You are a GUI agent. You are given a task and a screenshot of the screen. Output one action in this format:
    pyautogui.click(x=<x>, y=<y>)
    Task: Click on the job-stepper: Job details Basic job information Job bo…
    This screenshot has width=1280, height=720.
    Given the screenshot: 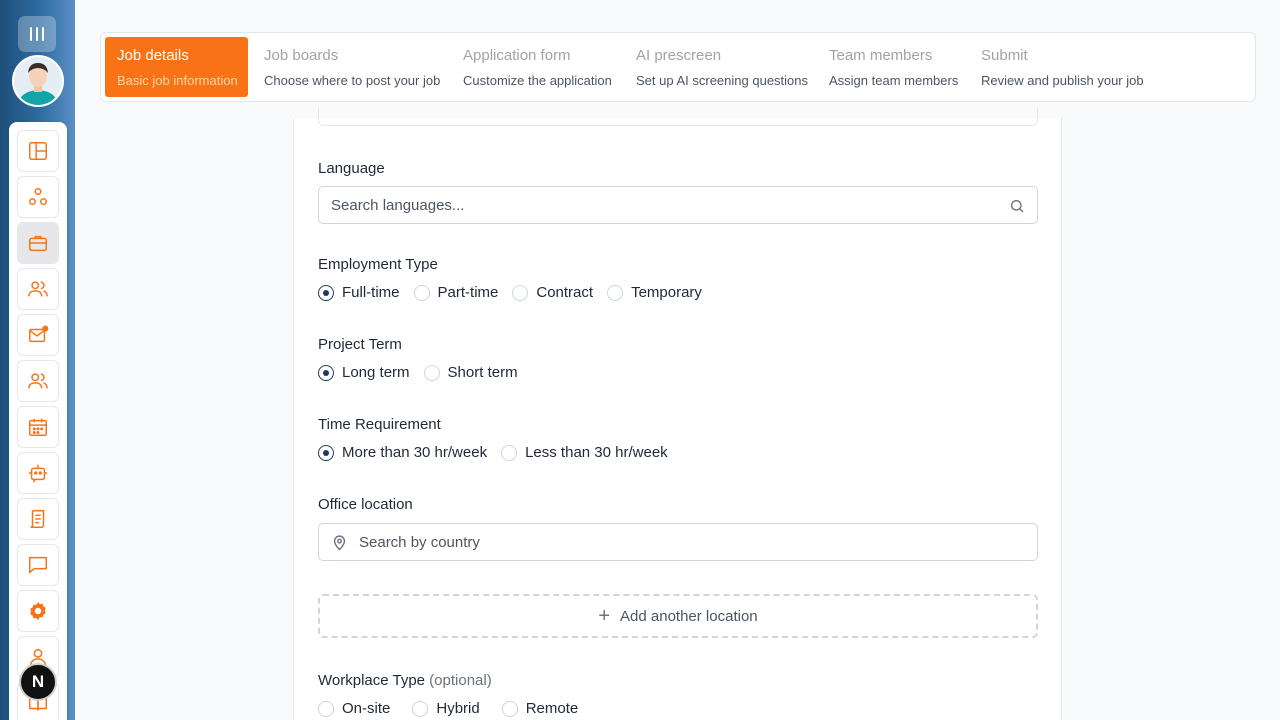 What is the action you would take?
    pyautogui.click(x=678, y=67)
    